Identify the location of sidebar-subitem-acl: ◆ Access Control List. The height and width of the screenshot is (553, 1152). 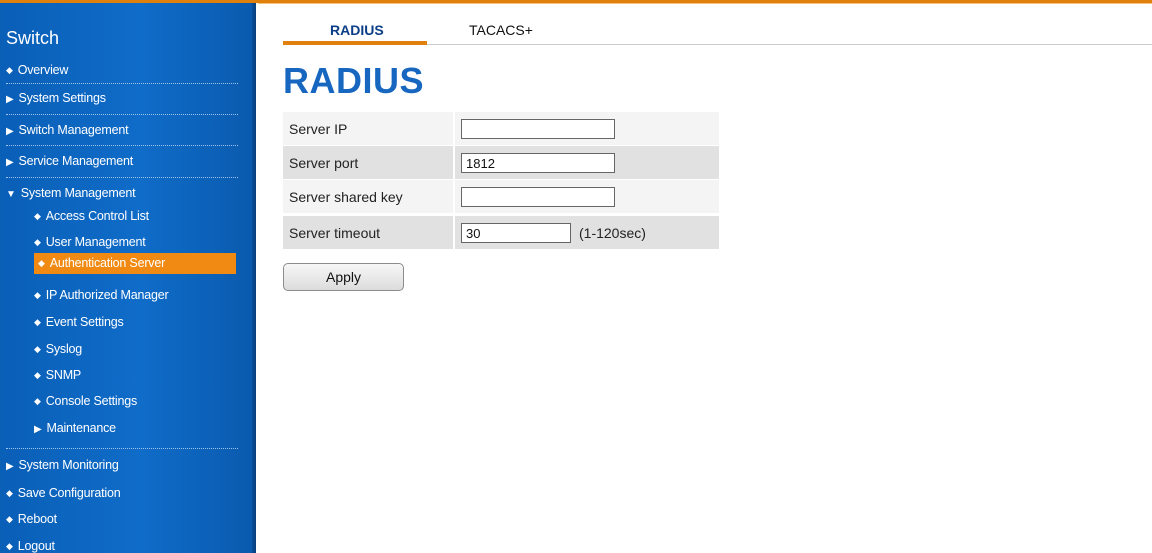
(150, 216).